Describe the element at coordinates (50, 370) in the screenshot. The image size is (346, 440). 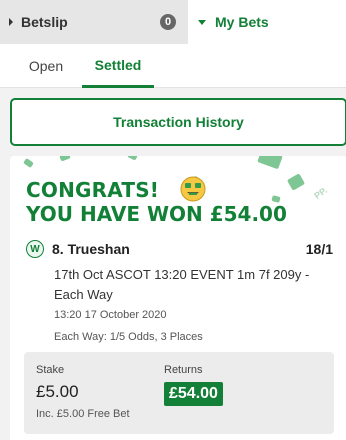
I see `stake-label: Stake` at that location.